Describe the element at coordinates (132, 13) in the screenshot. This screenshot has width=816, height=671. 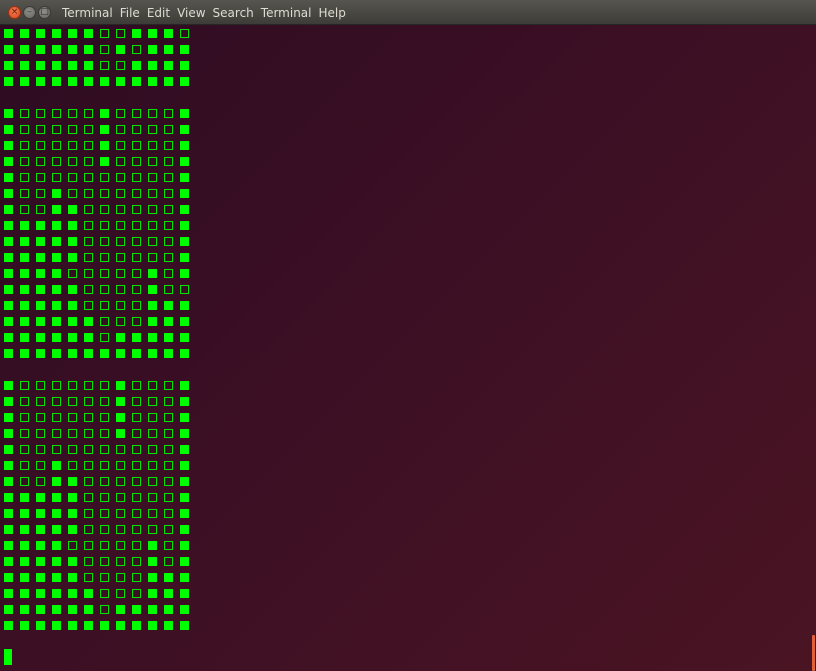
I see `menu-file: File` at that location.